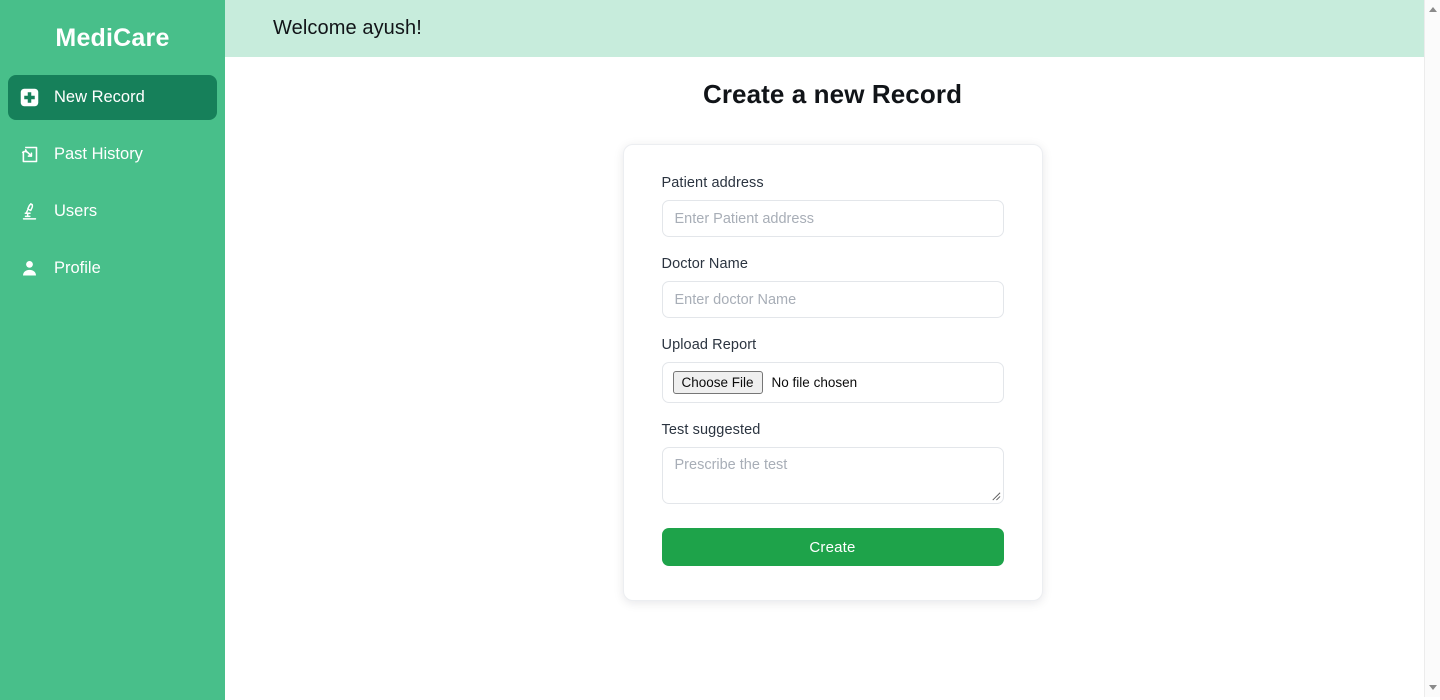 The height and width of the screenshot is (700, 1440). Describe the element at coordinates (76, 210) in the screenshot. I see `sidebar-item-label: Users` at that location.